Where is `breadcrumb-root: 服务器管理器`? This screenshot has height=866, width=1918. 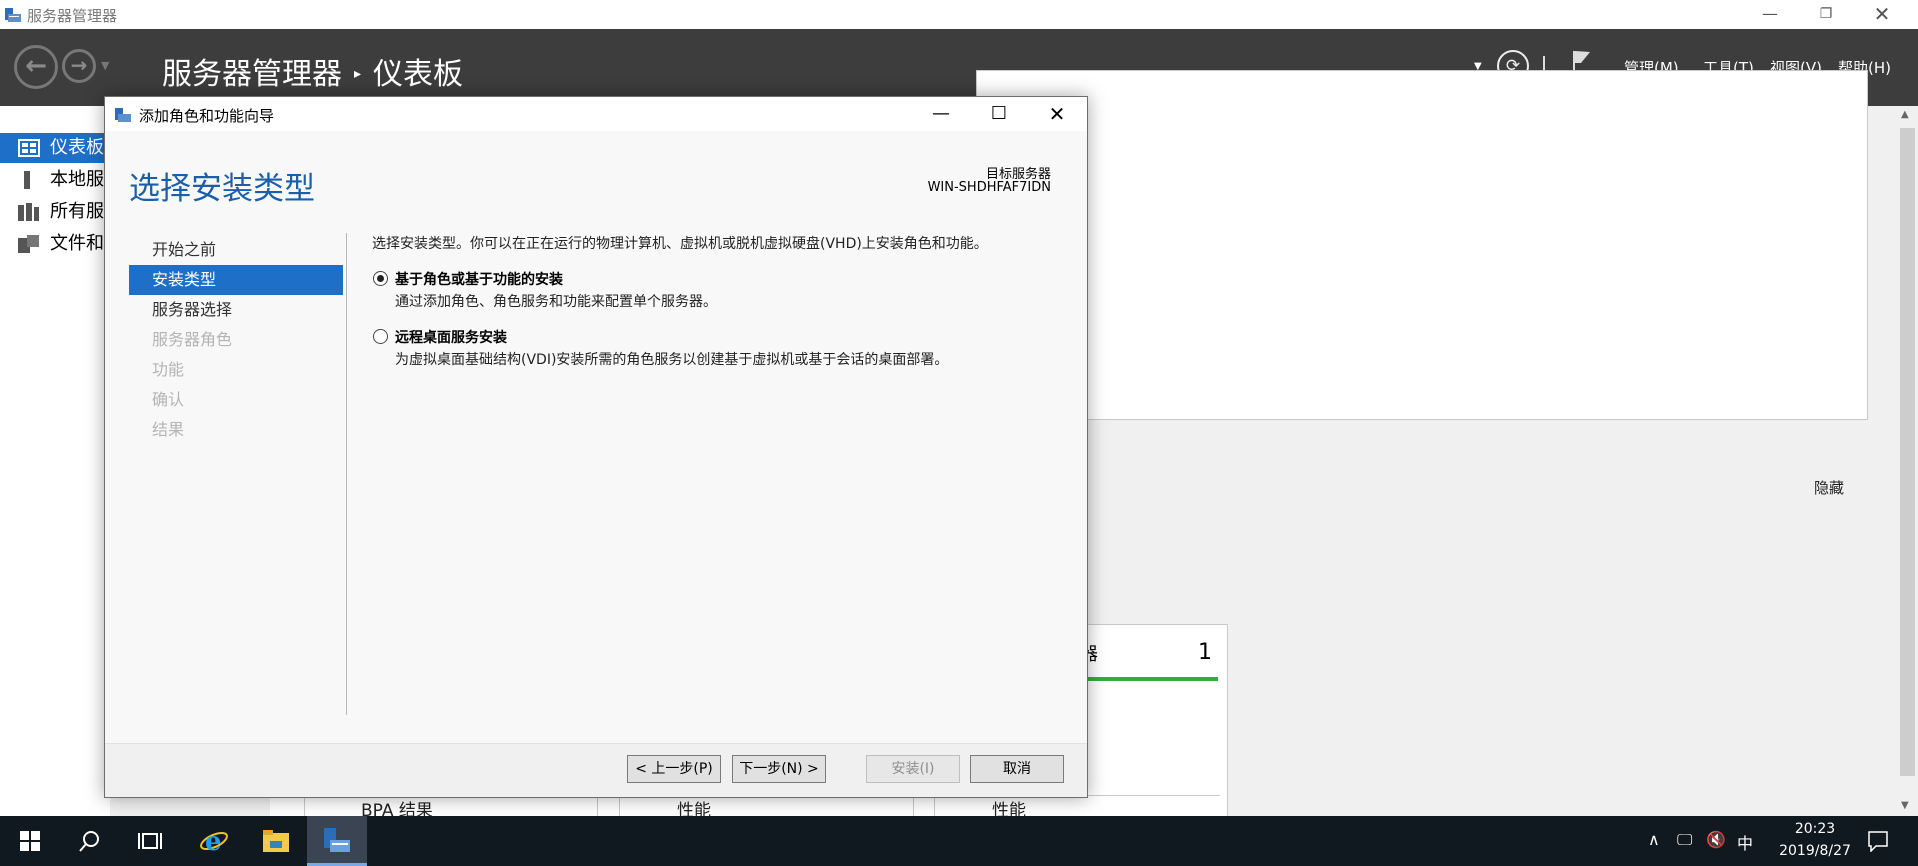
breadcrumb-root: 服务器管理器 is located at coordinates (252, 74).